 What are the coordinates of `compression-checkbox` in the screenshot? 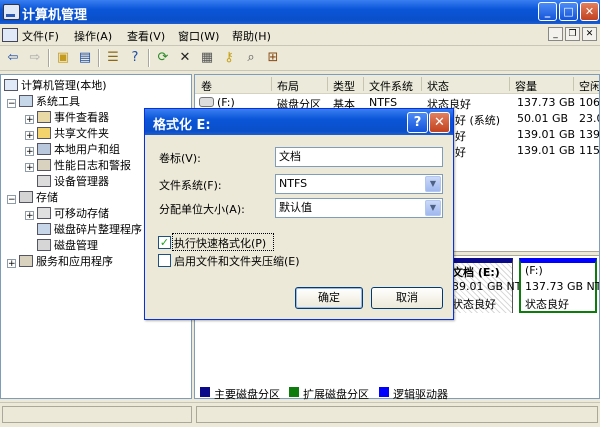 It's located at (164, 260).